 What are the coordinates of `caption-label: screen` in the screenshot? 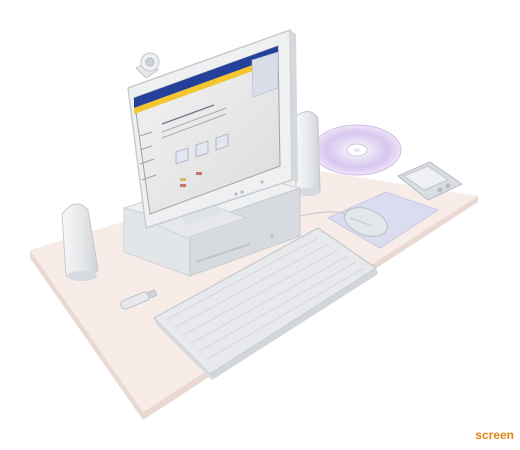 It's located at (494, 435).